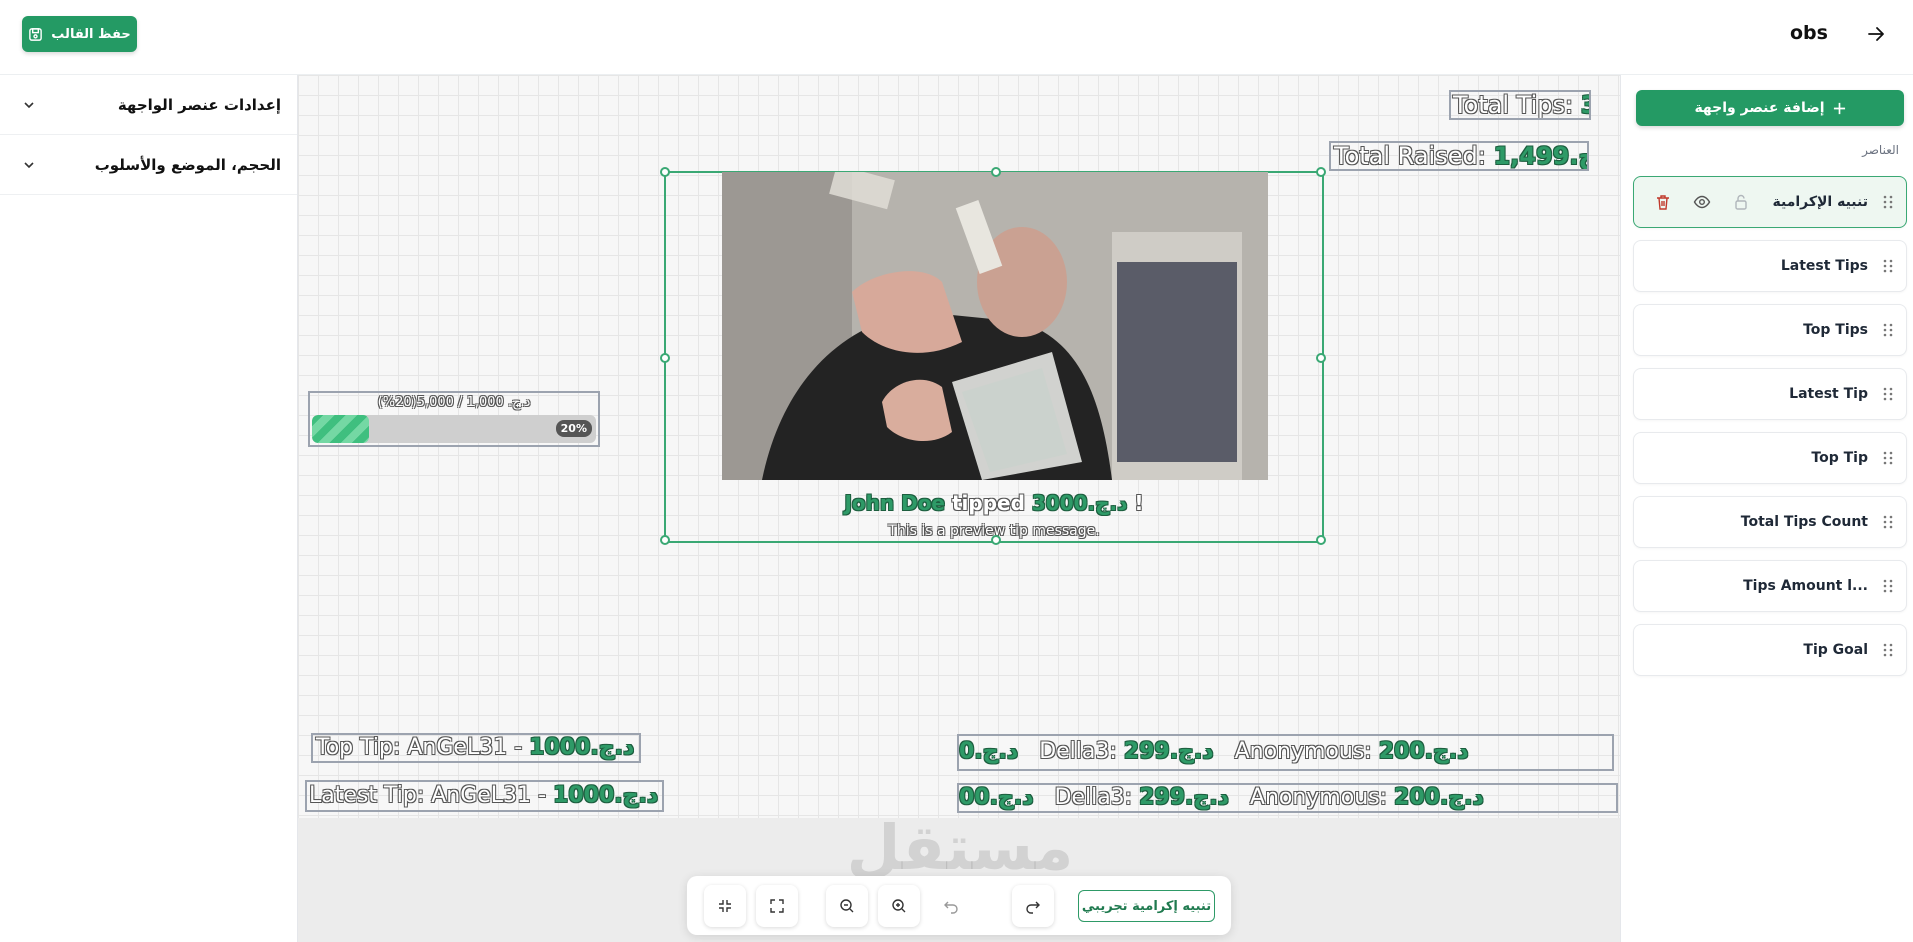 This screenshot has width=1913, height=942. What do you see at coordinates (1828, 394) in the screenshot?
I see `element-label: Latest Tip` at bounding box center [1828, 394].